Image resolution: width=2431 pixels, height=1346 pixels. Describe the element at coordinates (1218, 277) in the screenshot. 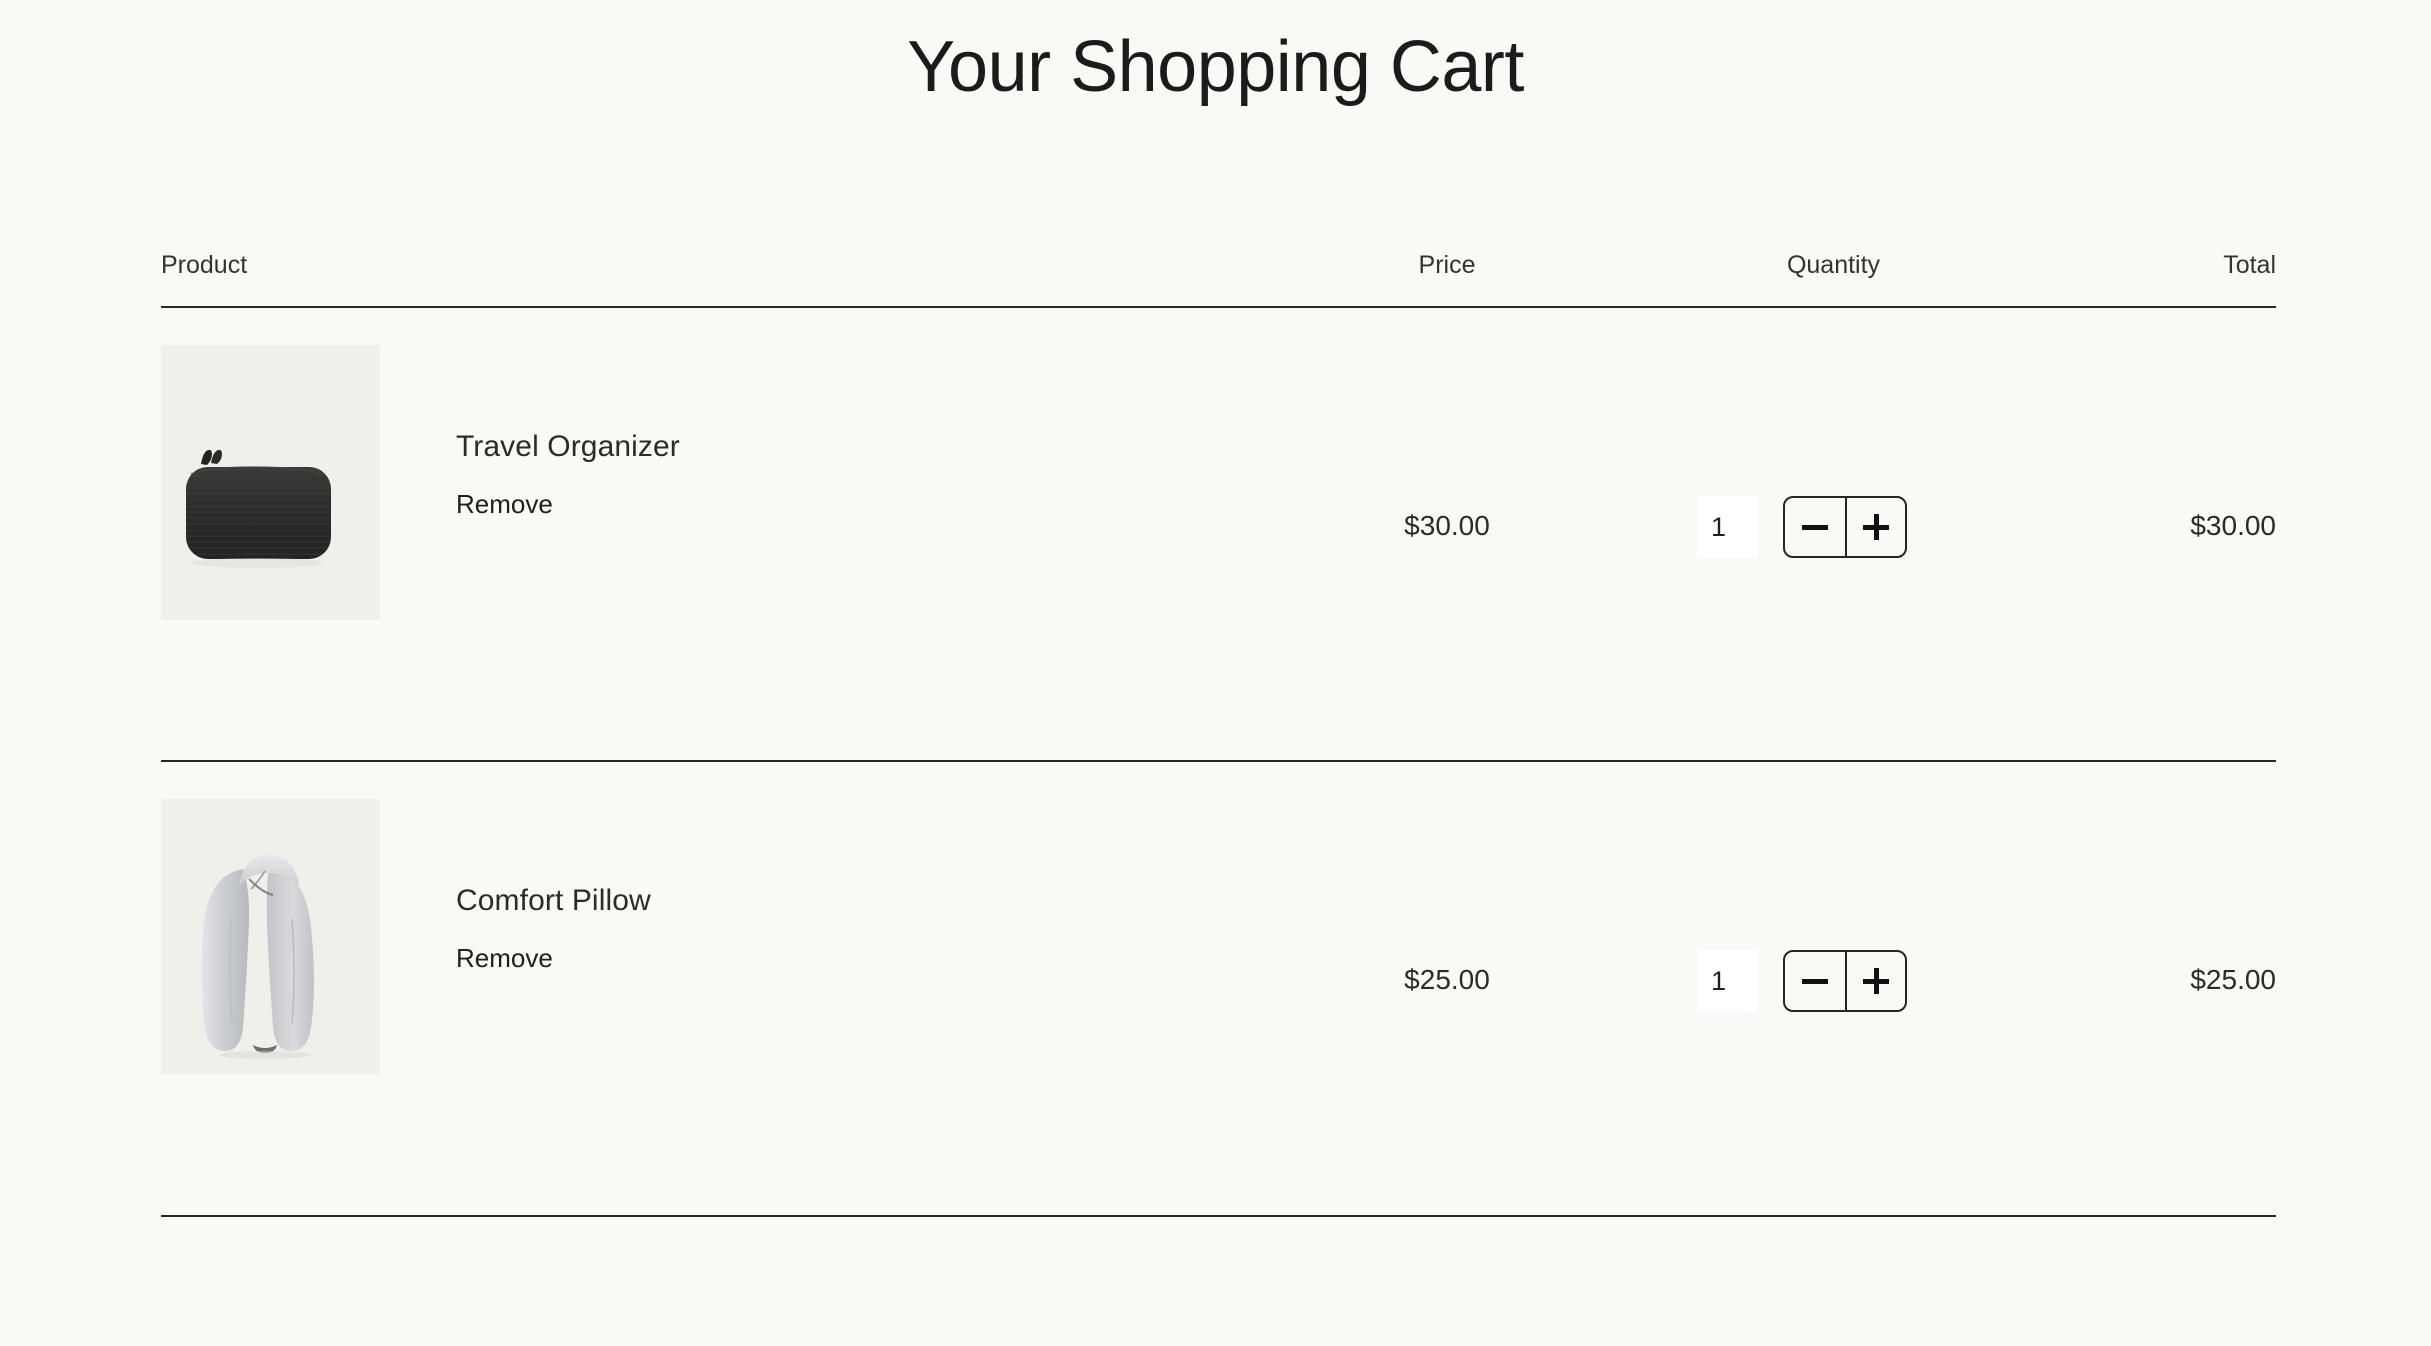

I see `cart-table-header: Product Price Quantity Total` at that location.